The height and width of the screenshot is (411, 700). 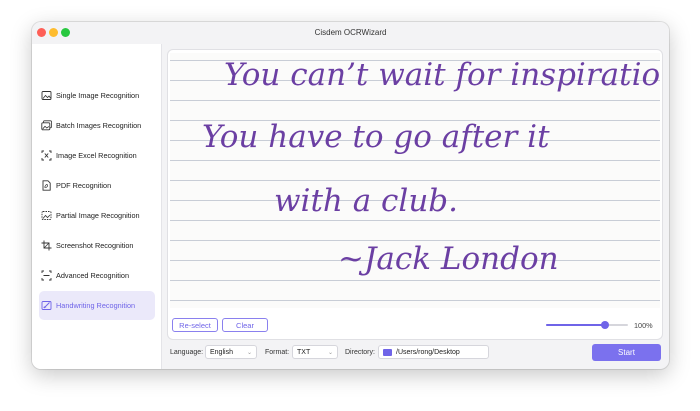 I want to click on clear-button: Clear, so click(x=245, y=325).